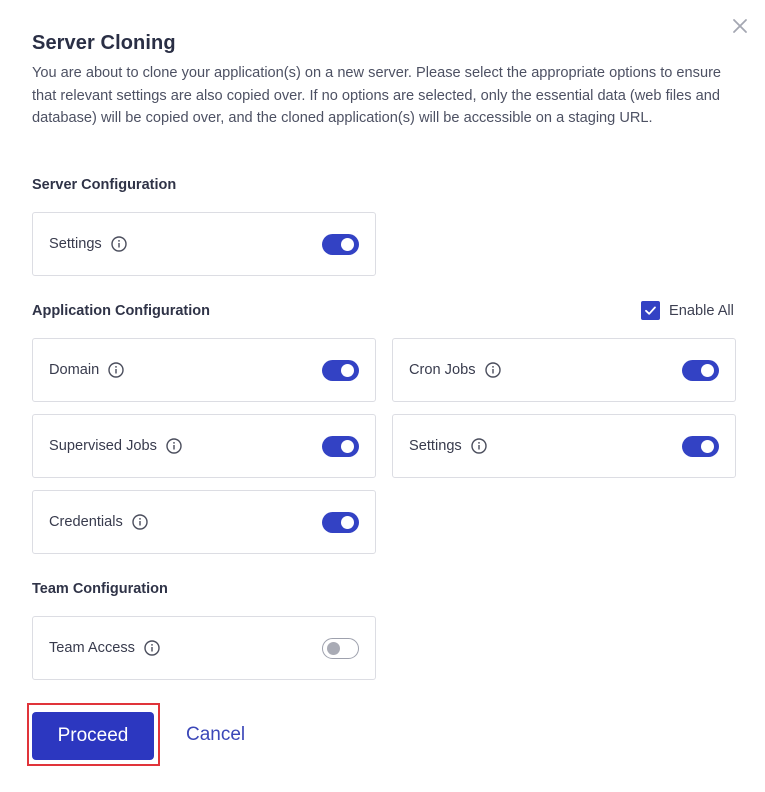 This screenshot has width=765, height=792. I want to click on team-configuration-heading: Team Configuration, so click(100, 589).